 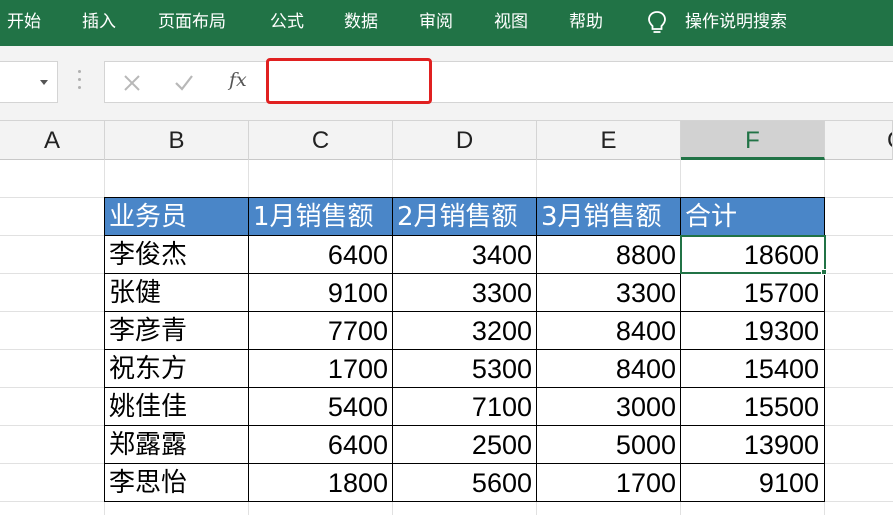 I want to click on cell-jan: 1700, so click(x=320, y=369).